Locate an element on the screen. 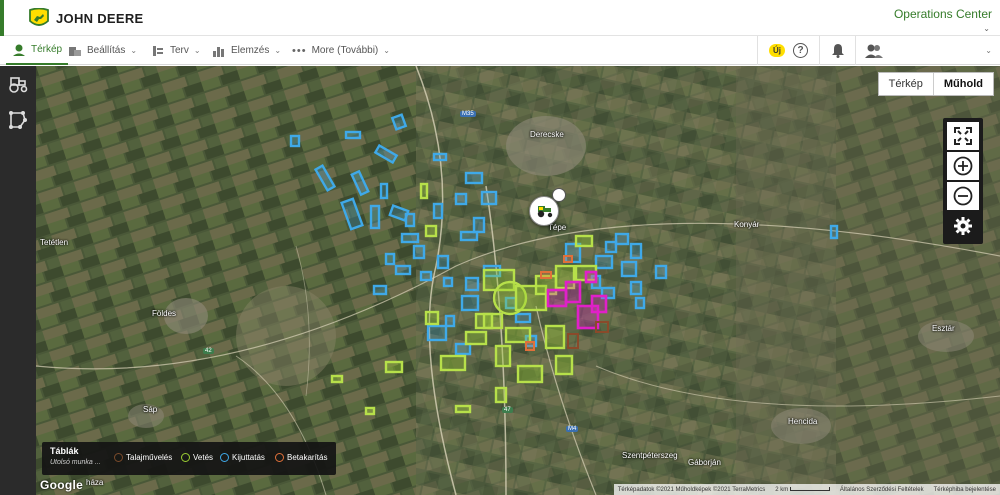 The image size is (1000, 495). top-bar: JOHN DEERE Operations Center ⌄ is located at coordinates (500, 18).